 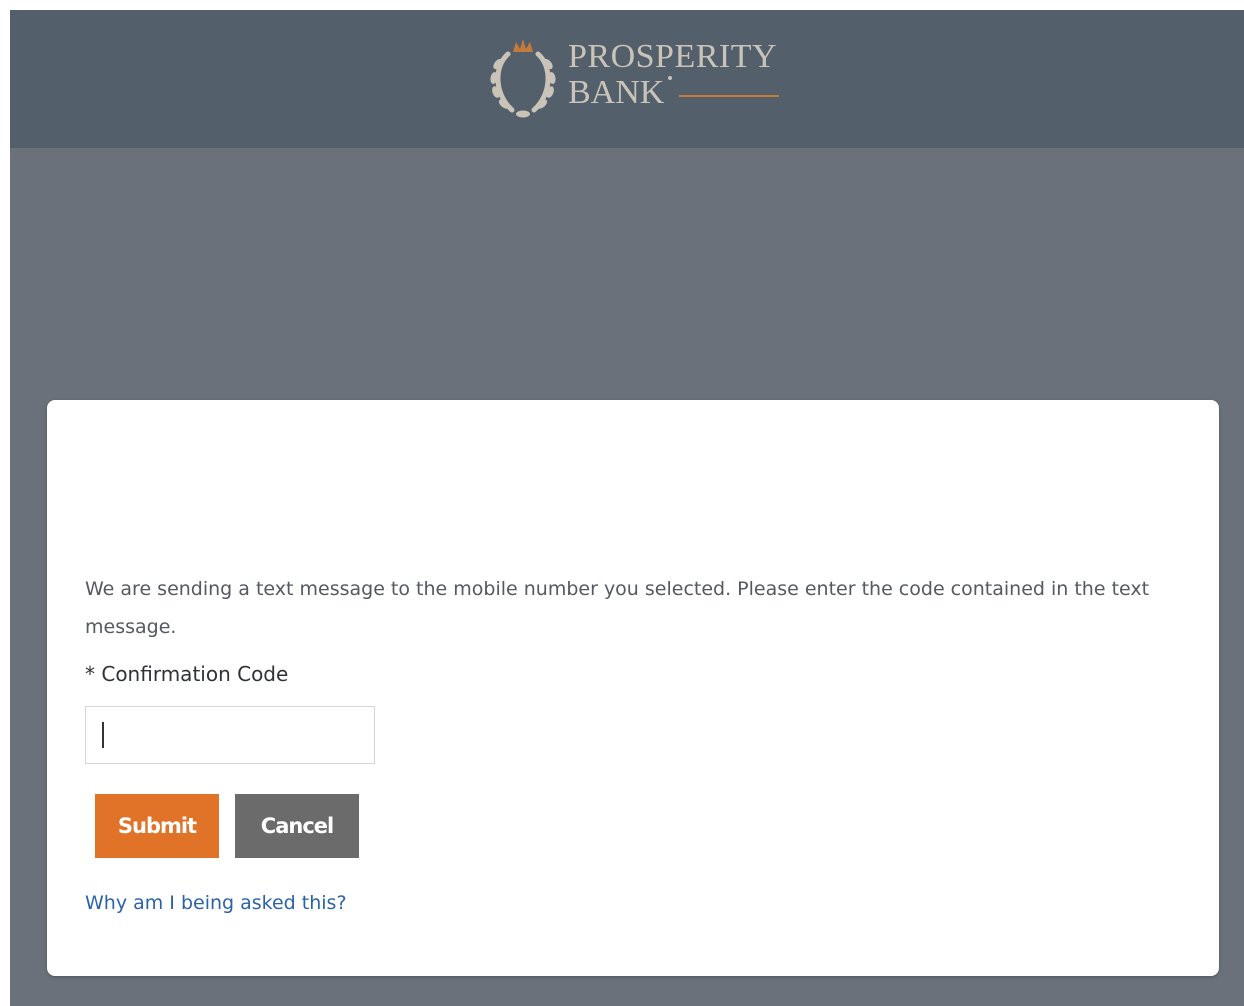 What do you see at coordinates (157, 826) in the screenshot?
I see `submit-button: Submit` at bounding box center [157, 826].